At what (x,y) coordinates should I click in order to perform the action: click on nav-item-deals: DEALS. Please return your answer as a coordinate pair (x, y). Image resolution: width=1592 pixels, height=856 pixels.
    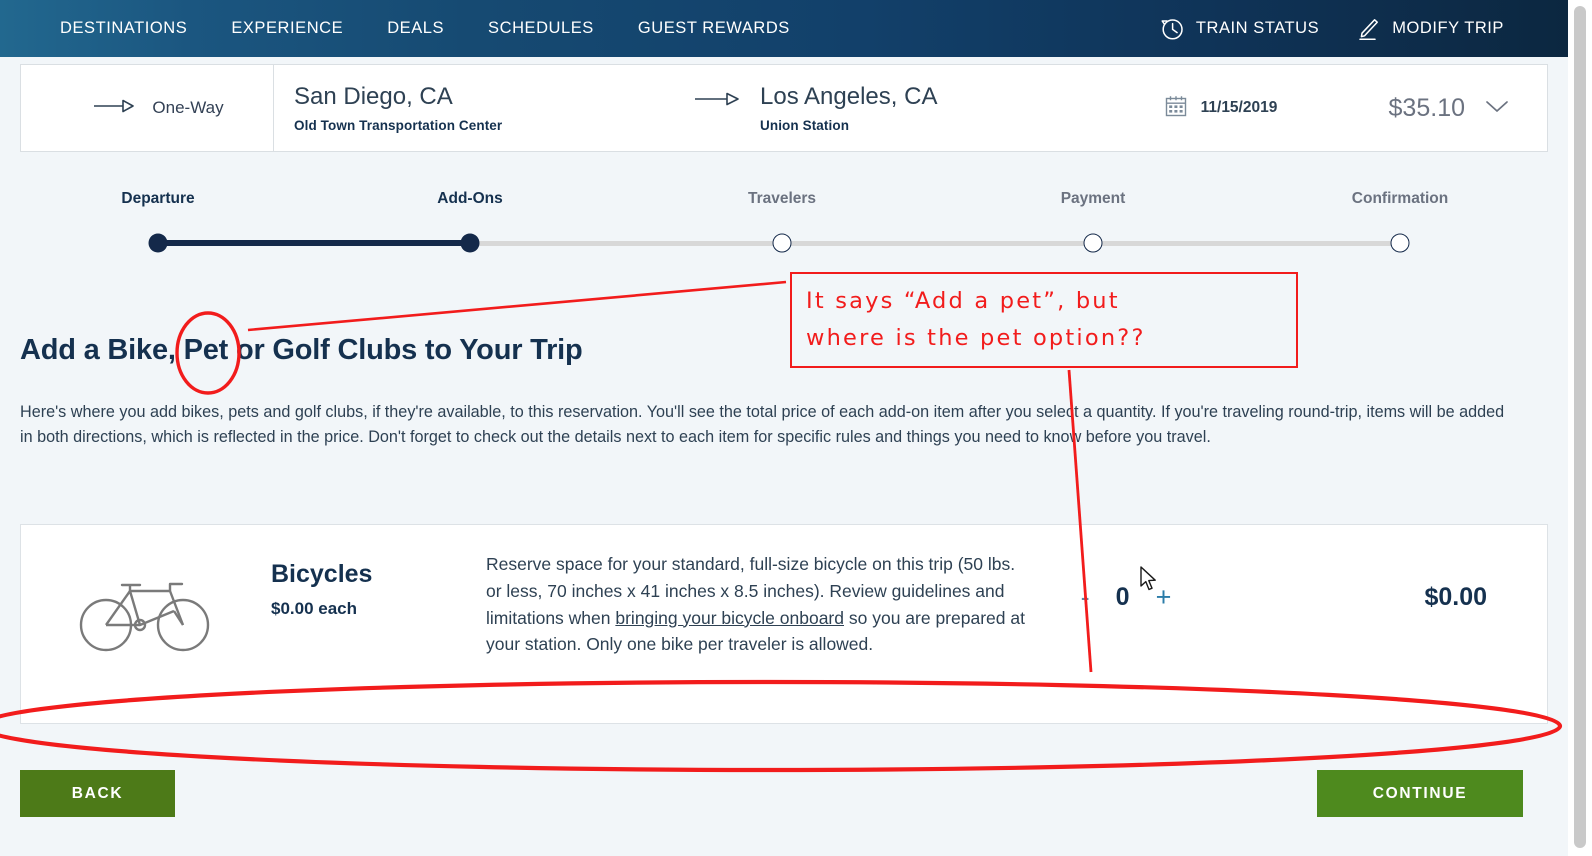
    Looking at the image, I should click on (415, 28).